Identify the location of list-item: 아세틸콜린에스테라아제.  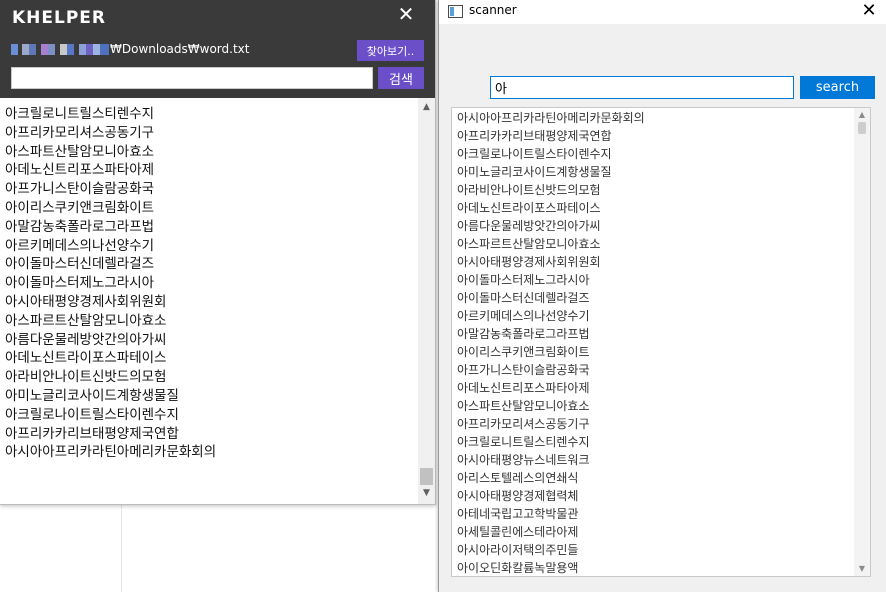
(653, 532).